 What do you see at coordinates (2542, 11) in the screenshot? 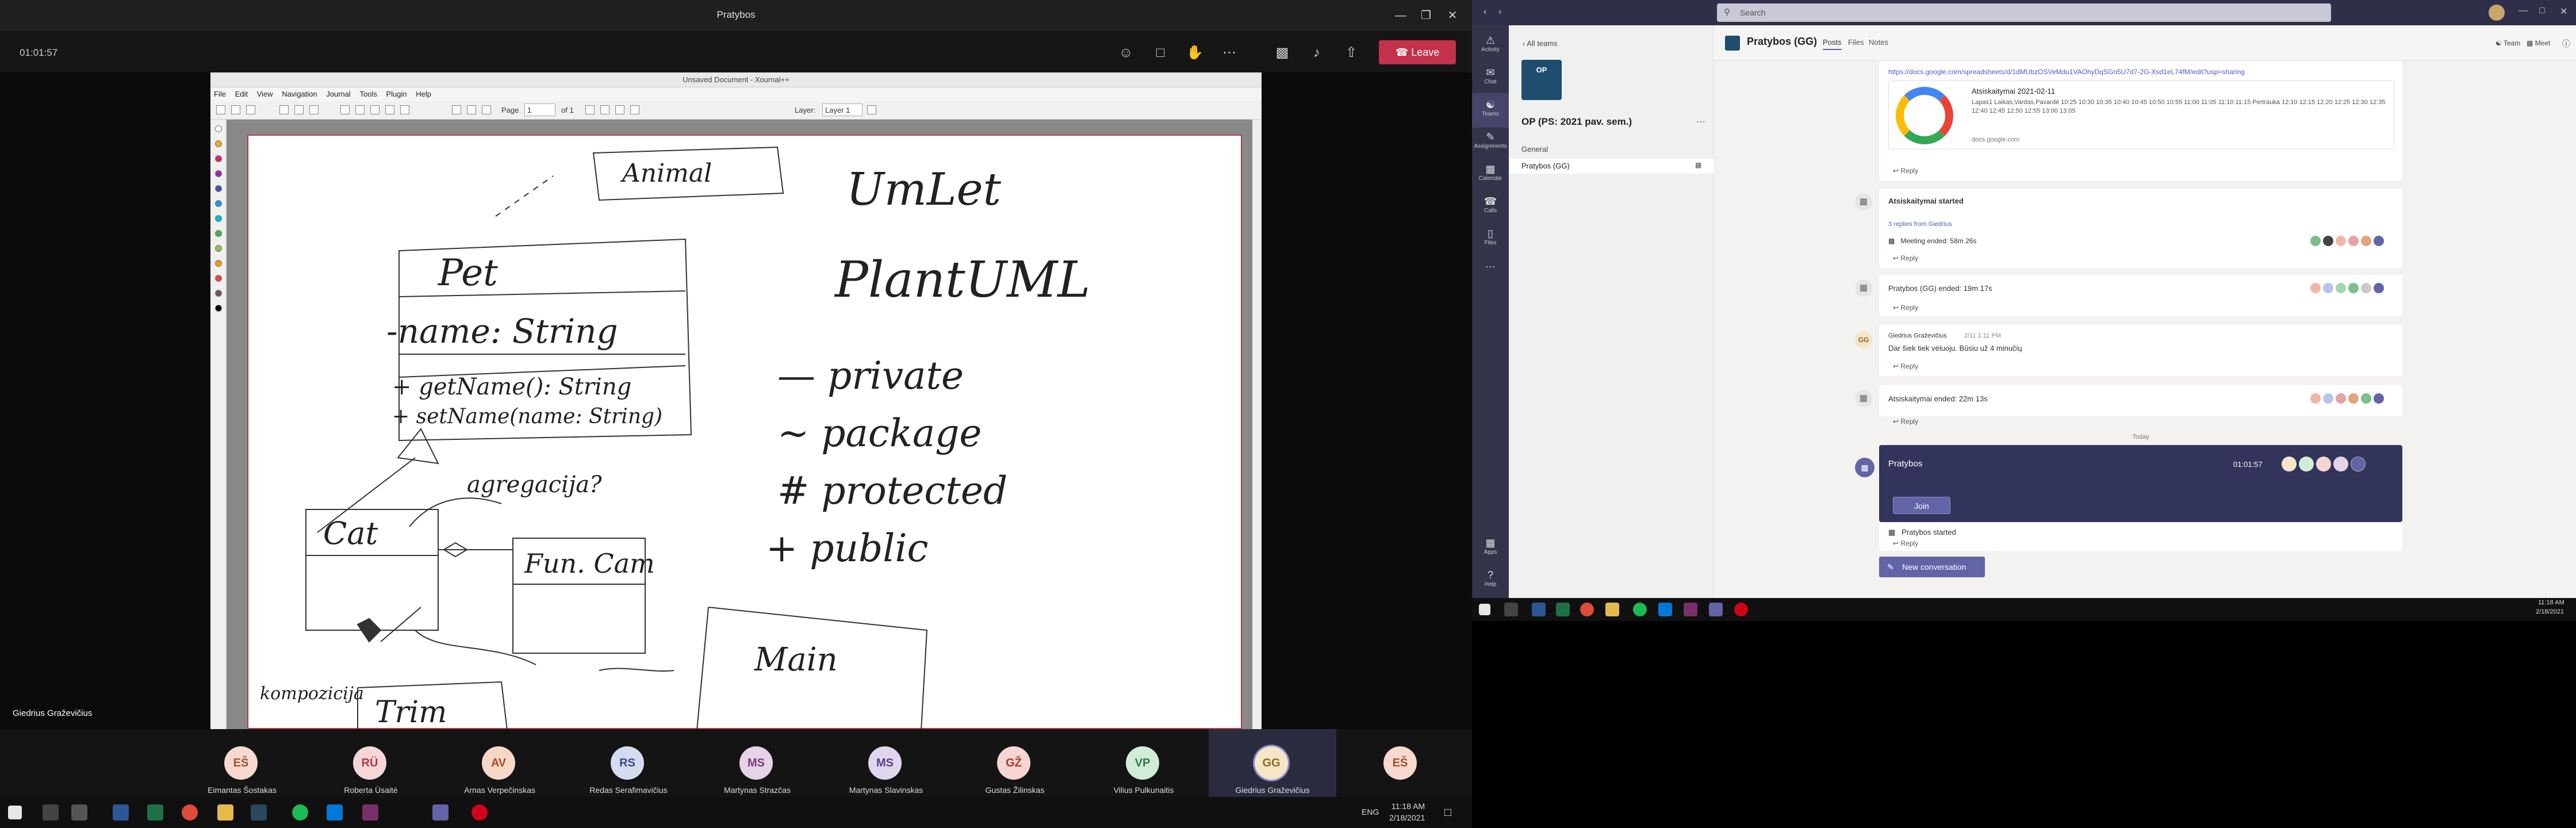
I see `maximize-icon: □` at bounding box center [2542, 11].